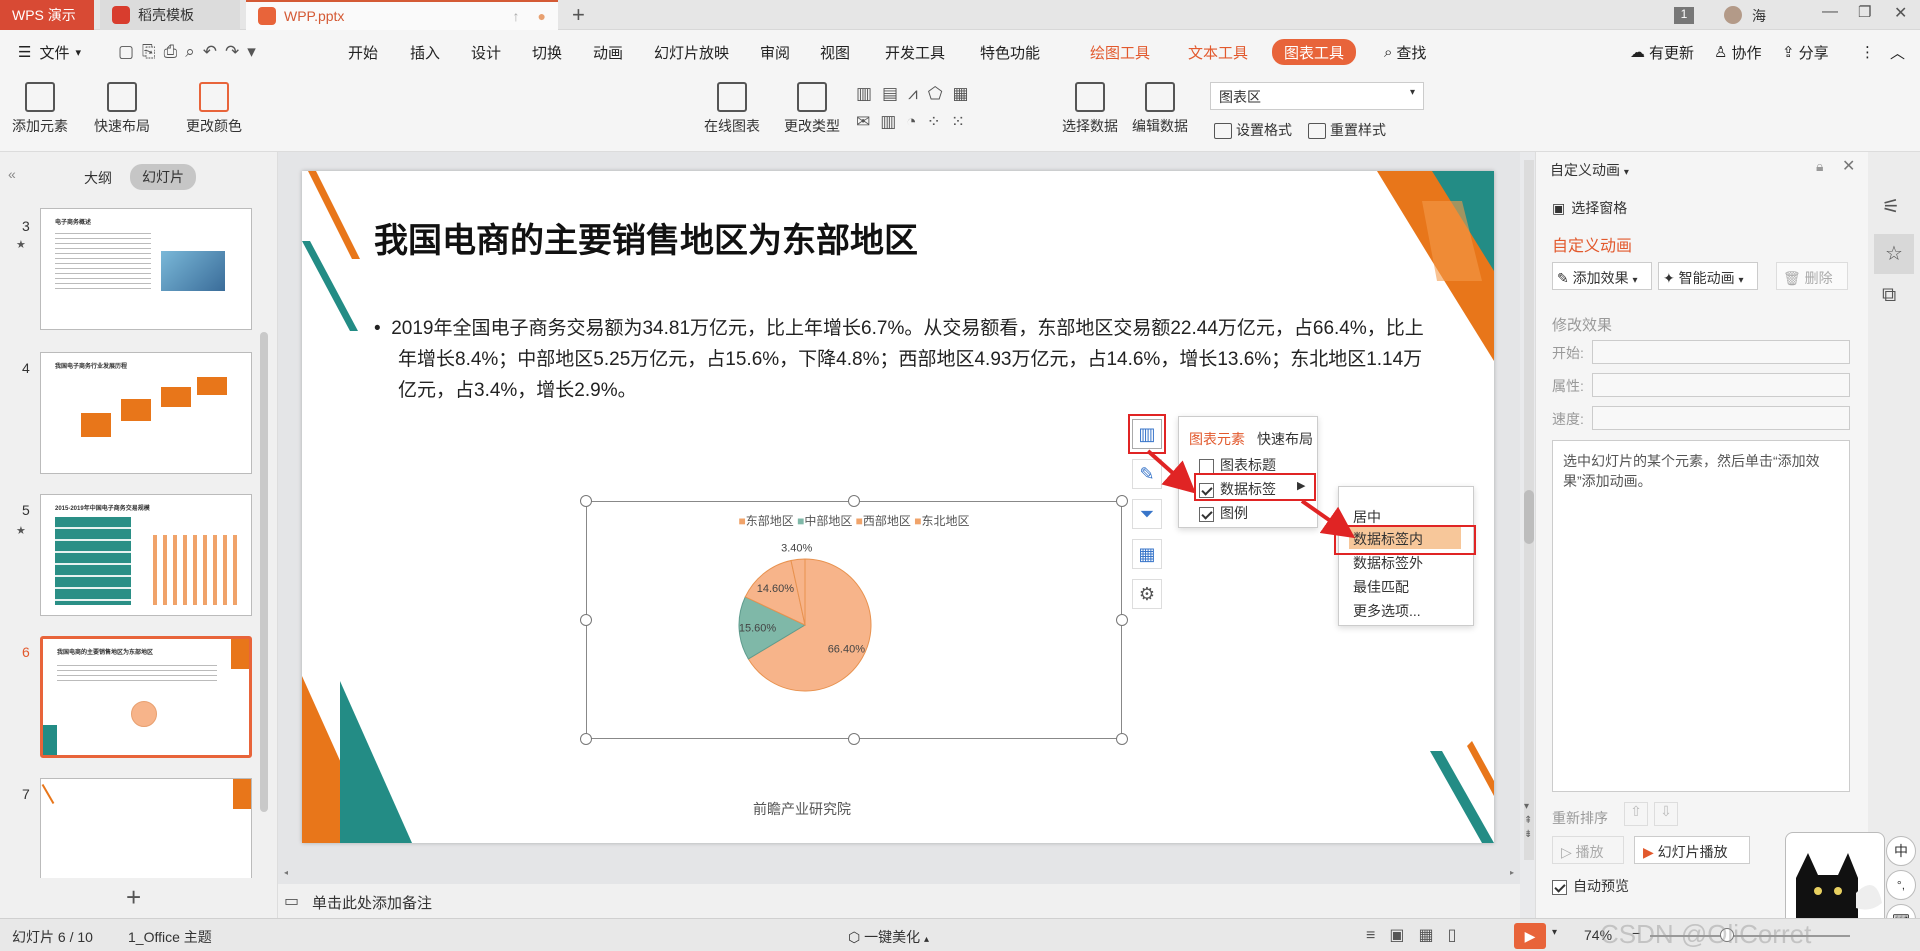 The image size is (1920, 951). Describe the element at coordinates (146, 555) in the screenshot. I see `slide-thumbnail: 2015-2019年中国电子商务交易规模` at that location.